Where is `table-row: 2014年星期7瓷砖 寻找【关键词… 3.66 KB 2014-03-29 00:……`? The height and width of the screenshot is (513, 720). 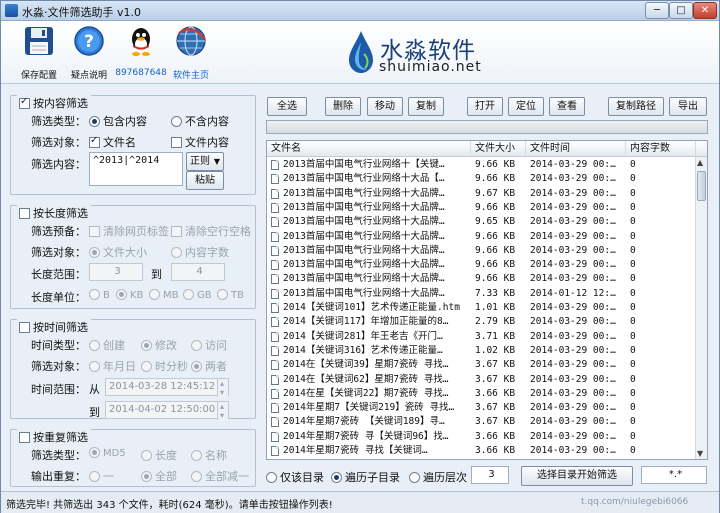
table-row: 2014年星期7瓷砖 寻找【关键词… 3.66 KB 2014-03-29 00:…… is located at coordinates (481, 451).